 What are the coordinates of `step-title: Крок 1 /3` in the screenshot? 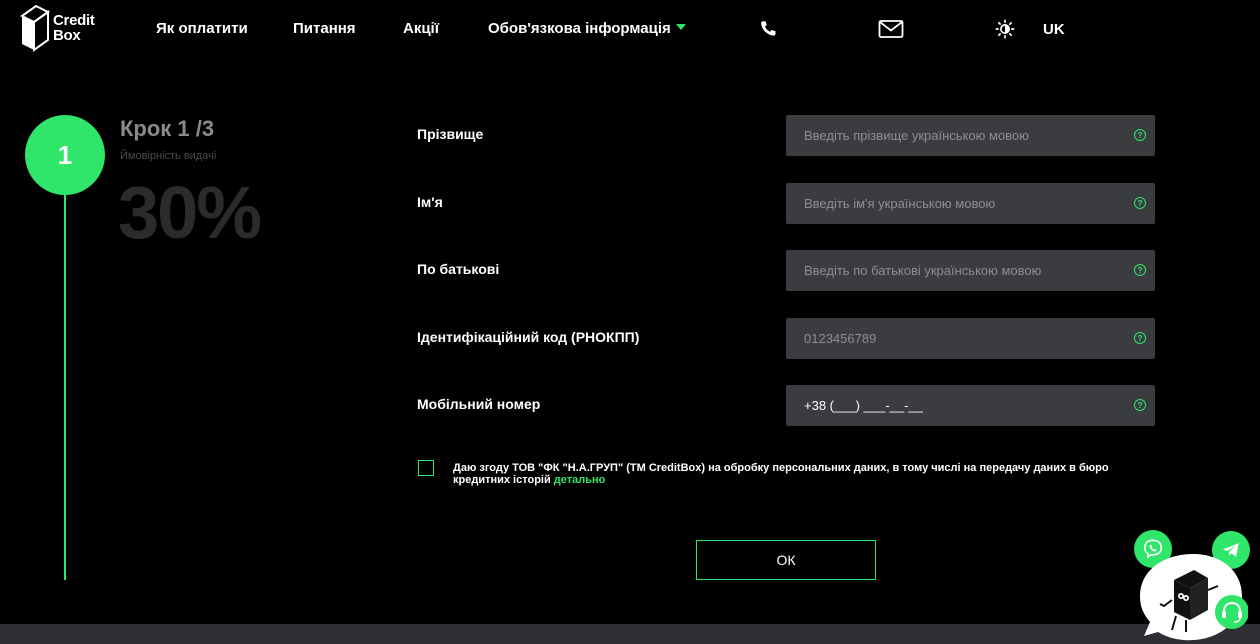 It's located at (167, 128).